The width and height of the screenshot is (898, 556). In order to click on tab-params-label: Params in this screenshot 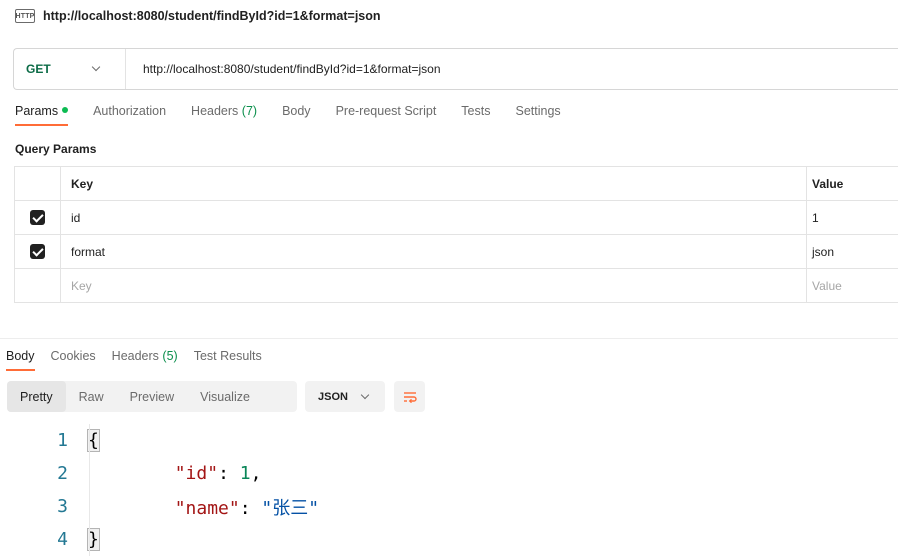, I will do `click(37, 111)`.